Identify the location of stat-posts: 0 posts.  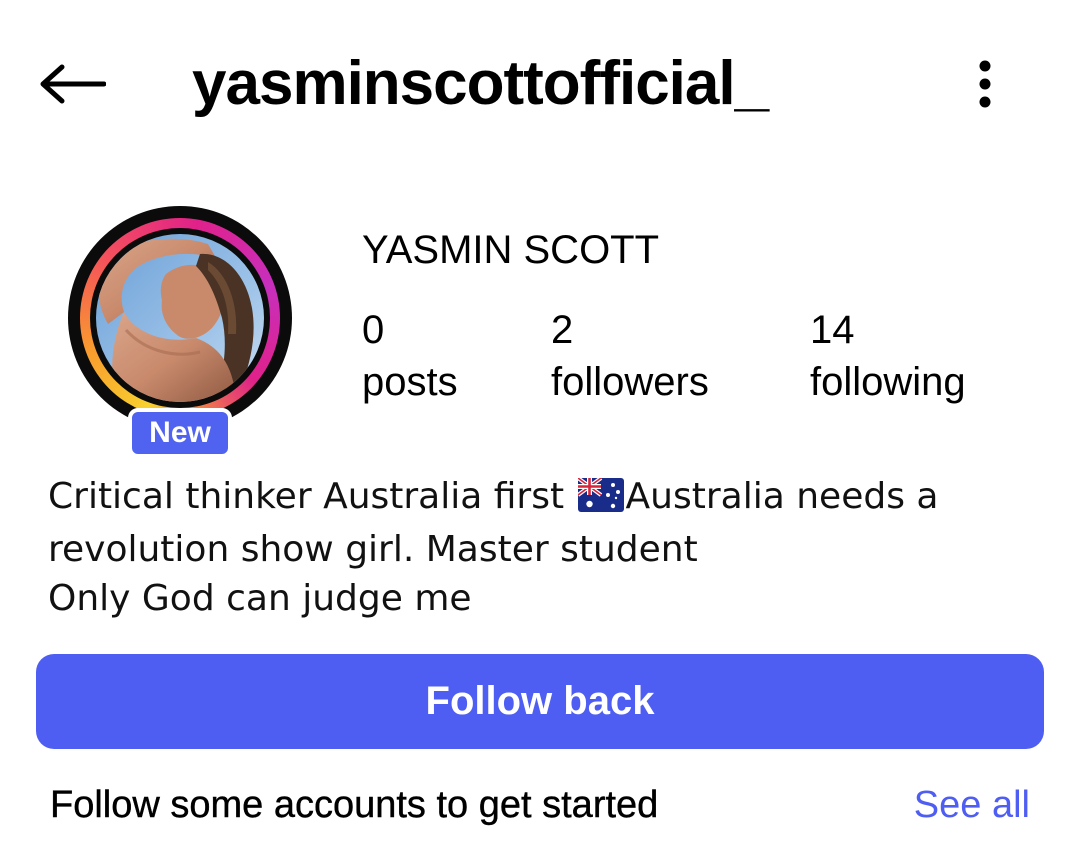
(410, 358).